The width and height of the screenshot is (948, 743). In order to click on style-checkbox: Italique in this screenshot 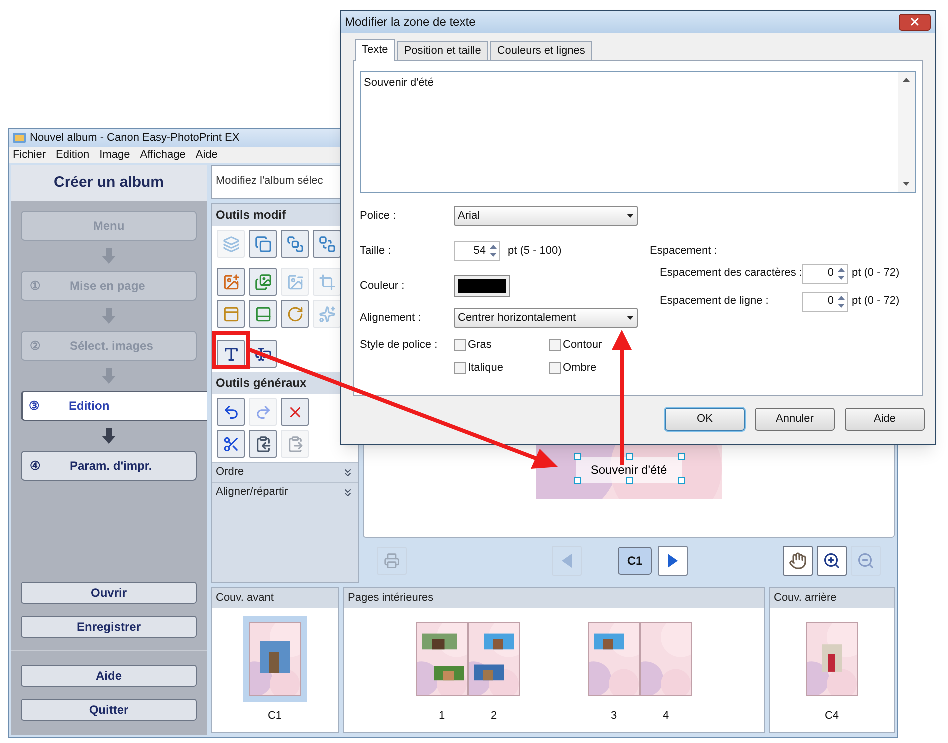, I will do `click(501, 368)`.